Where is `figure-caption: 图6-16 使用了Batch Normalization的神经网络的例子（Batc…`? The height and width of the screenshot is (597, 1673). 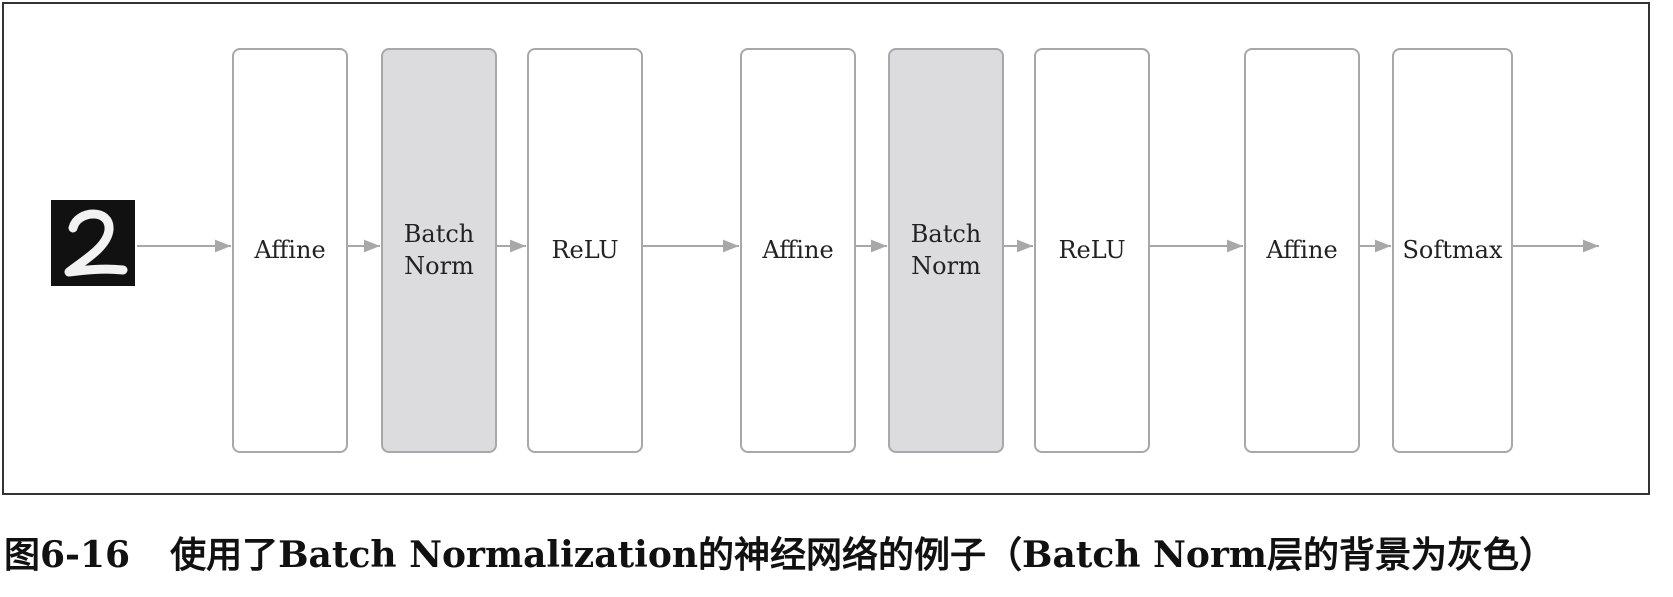
figure-caption: 图6-16 使用了Batch Normalization的神经网络的例子（Batc… is located at coordinates (779, 552).